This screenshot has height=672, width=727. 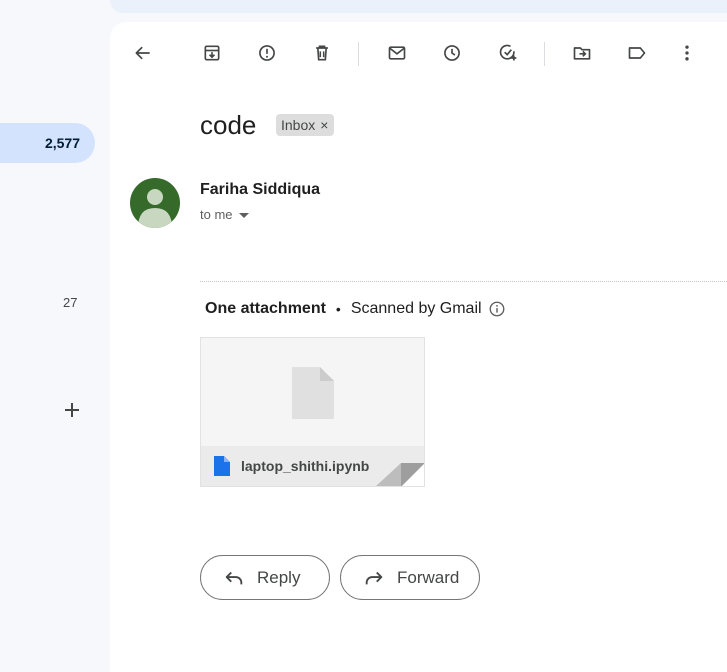 I want to click on sender-name: Fariha Siddiqua, so click(x=260, y=190).